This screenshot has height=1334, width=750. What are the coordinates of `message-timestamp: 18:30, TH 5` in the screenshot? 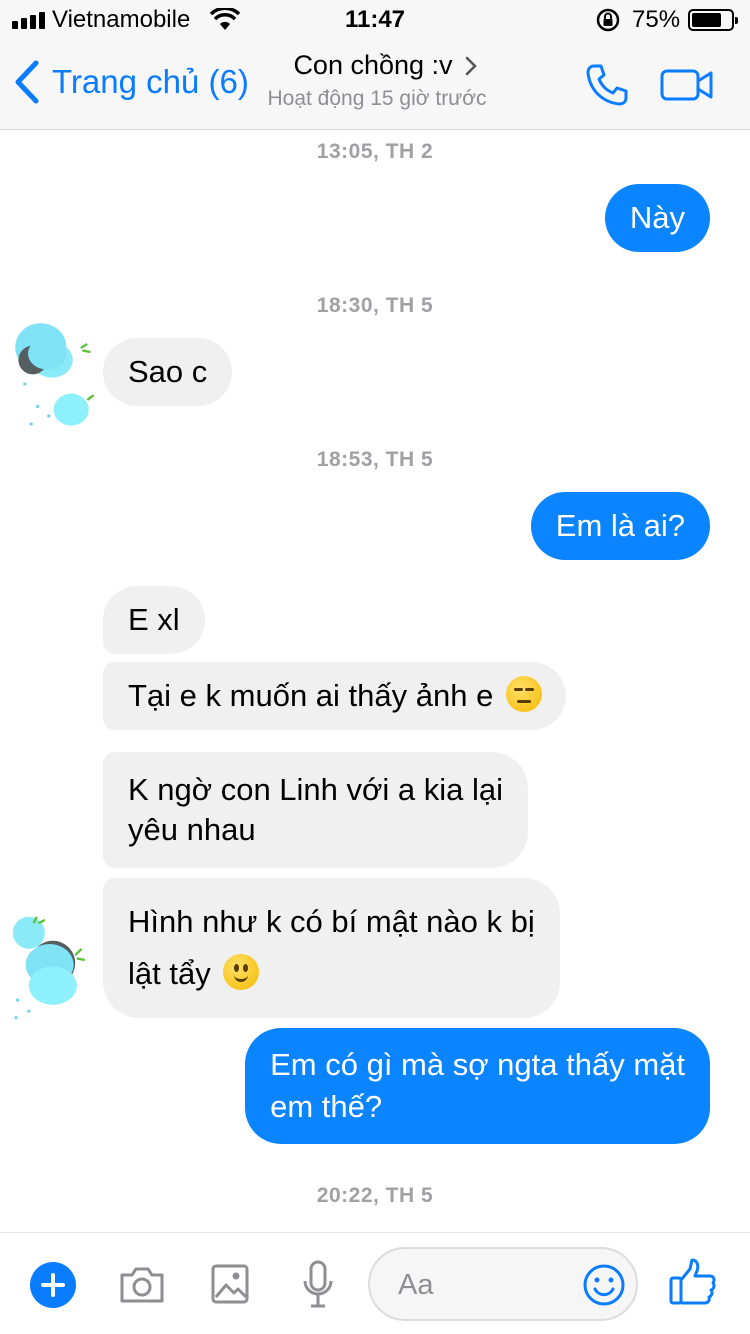 It's located at (375, 305).